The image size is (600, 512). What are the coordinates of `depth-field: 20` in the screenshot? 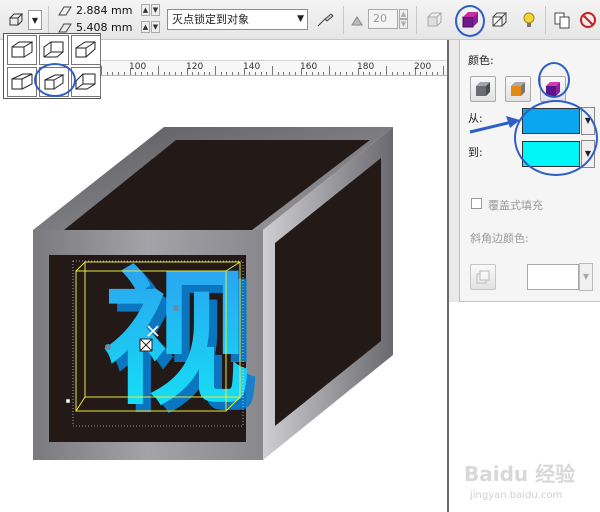 It's located at (383, 19).